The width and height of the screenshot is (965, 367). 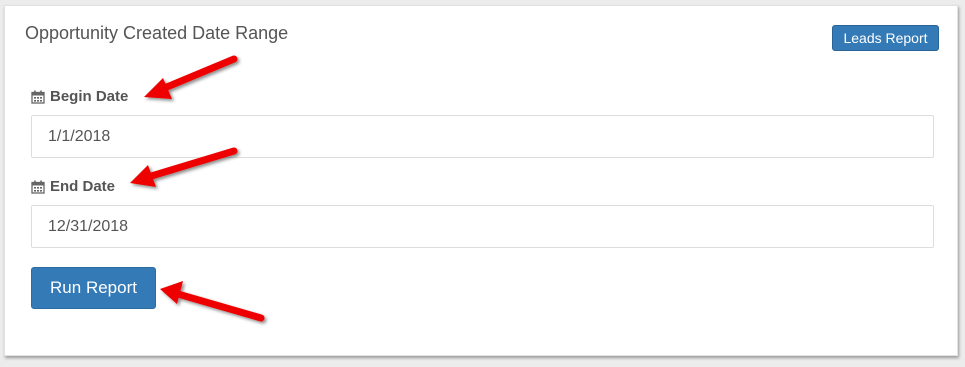 What do you see at coordinates (83, 186) in the screenshot?
I see `end-date-label-text: End Date` at bounding box center [83, 186].